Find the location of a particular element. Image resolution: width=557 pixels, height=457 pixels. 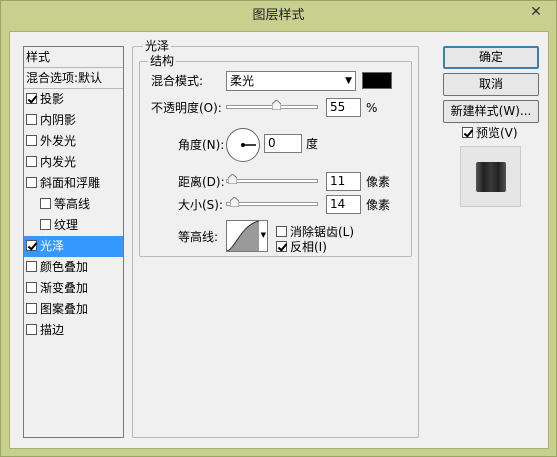

style-list-item: 图案叠加 is located at coordinates (73, 309).